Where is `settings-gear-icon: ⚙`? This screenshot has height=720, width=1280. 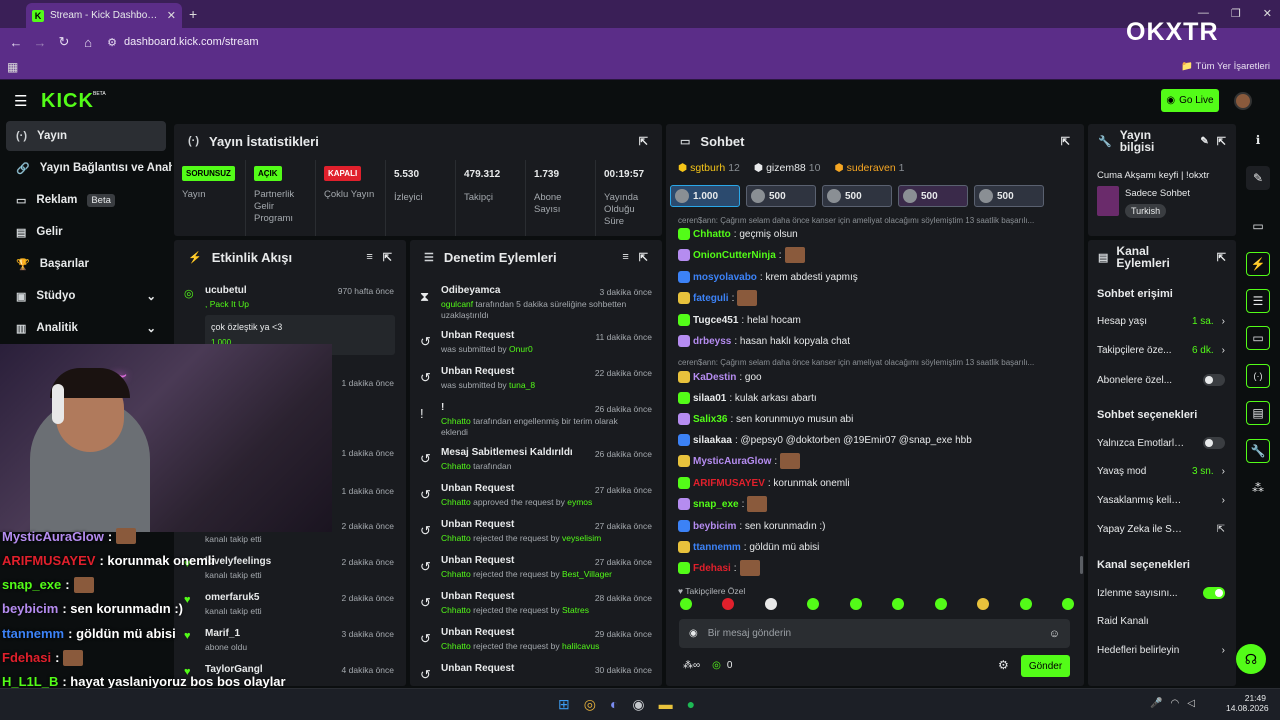
settings-gear-icon: ⚙ is located at coordinates (1003, 665).